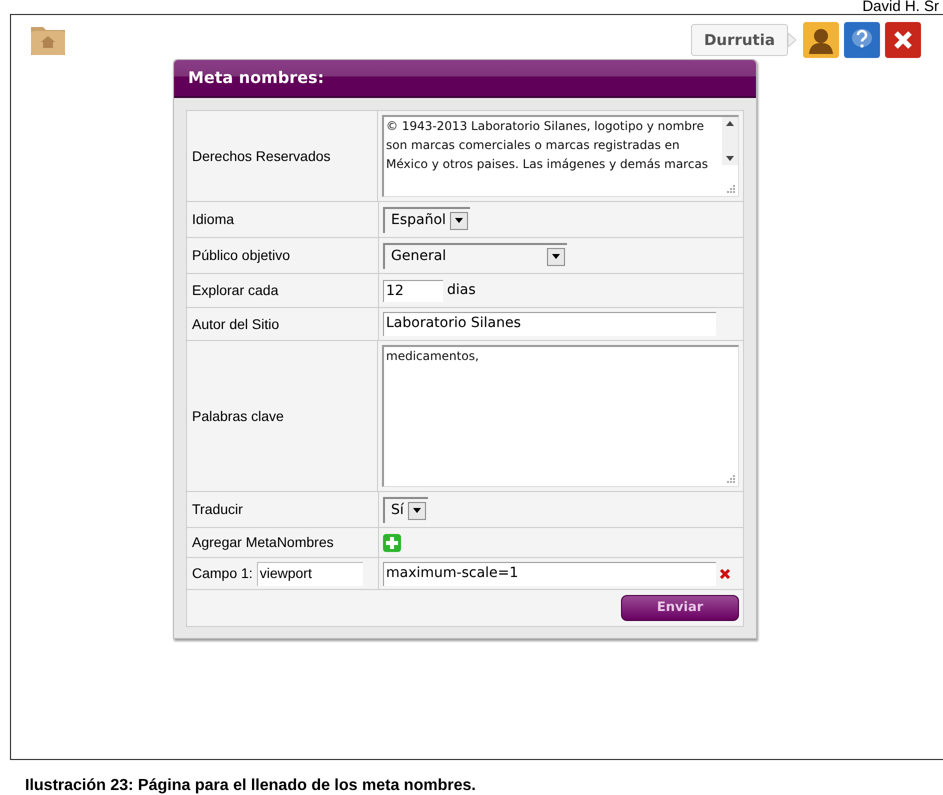  Describe the element at coordinates (413, 291) in the screenshot. I see `number-field: 12` at that location.